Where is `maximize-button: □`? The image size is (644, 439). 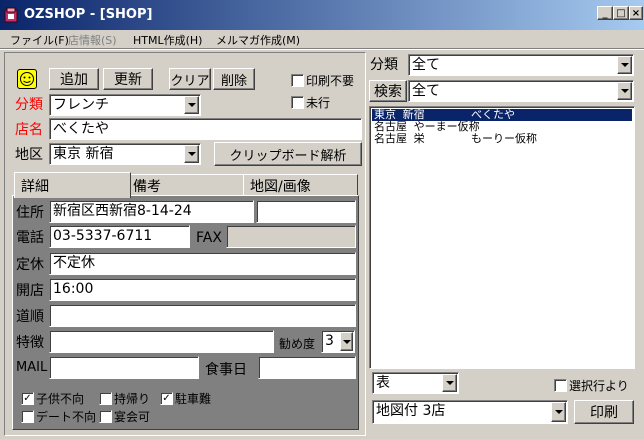 maximize-button: □ is located at coordinates (621, 13).